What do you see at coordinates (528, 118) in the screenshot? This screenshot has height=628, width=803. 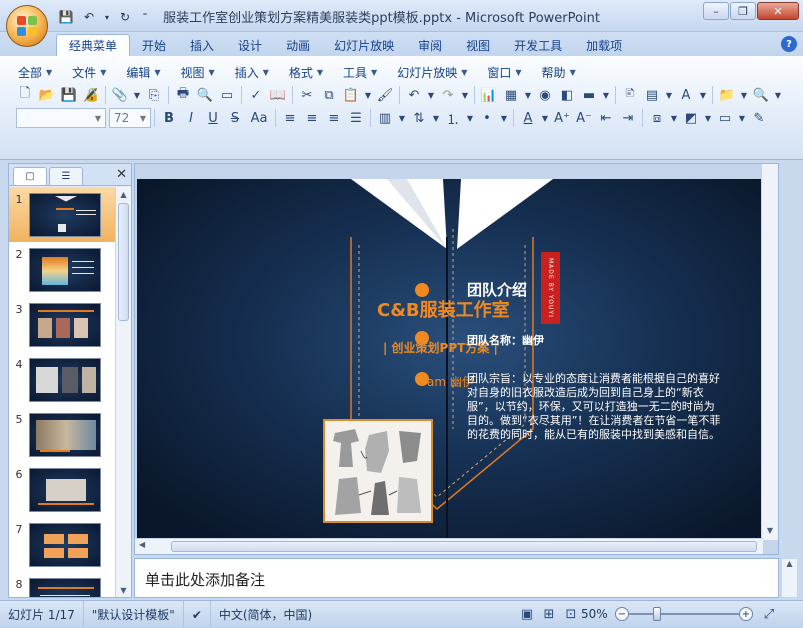 I see `font-color-icon: A` at bounding box center [528, 118].